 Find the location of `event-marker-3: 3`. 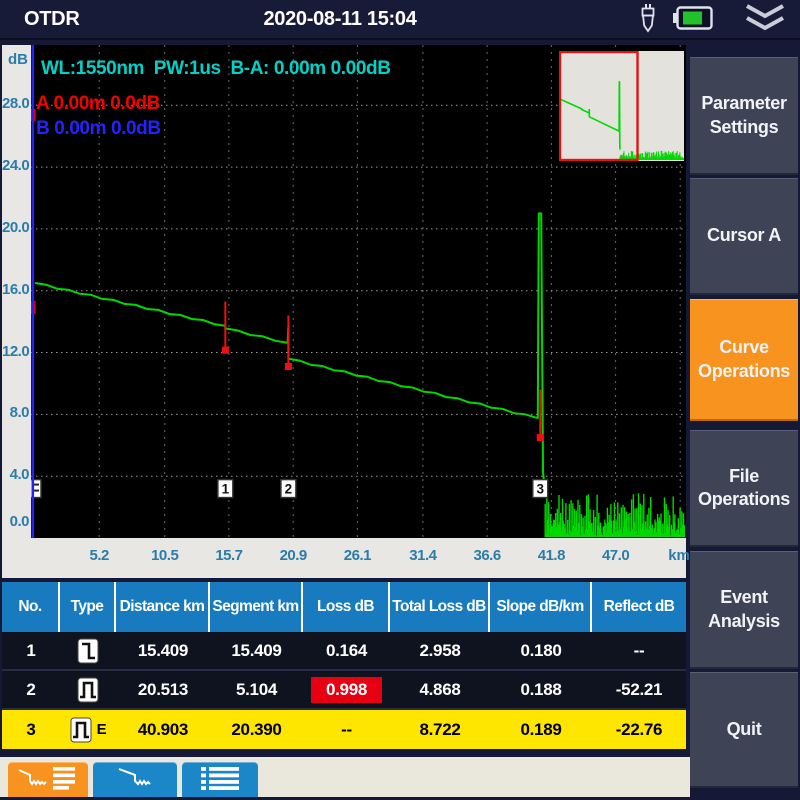

event-marker-3: 3 is located at coordinates (540, 444).